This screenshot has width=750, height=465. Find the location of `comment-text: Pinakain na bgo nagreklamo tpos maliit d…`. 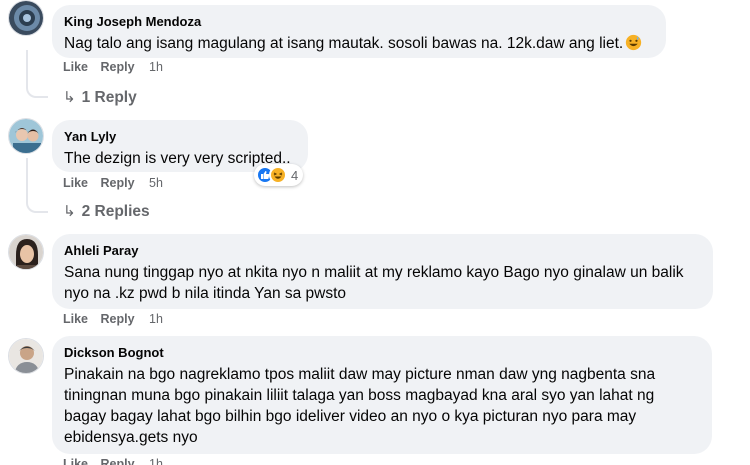

comment-text: Pinakain na bgo nagreklamo tpos maliit d… is located at coordinates (360, 406).